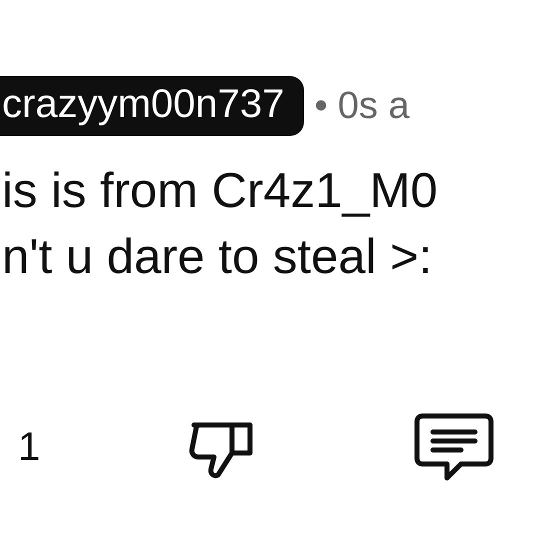  Describe the element at coordinates (30, 447) in the screenshot. I see `like-count: 1` at that location.